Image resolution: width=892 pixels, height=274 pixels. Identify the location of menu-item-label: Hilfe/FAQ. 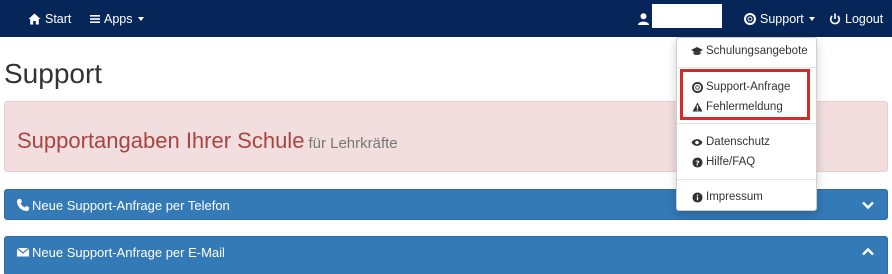
(731, 162).